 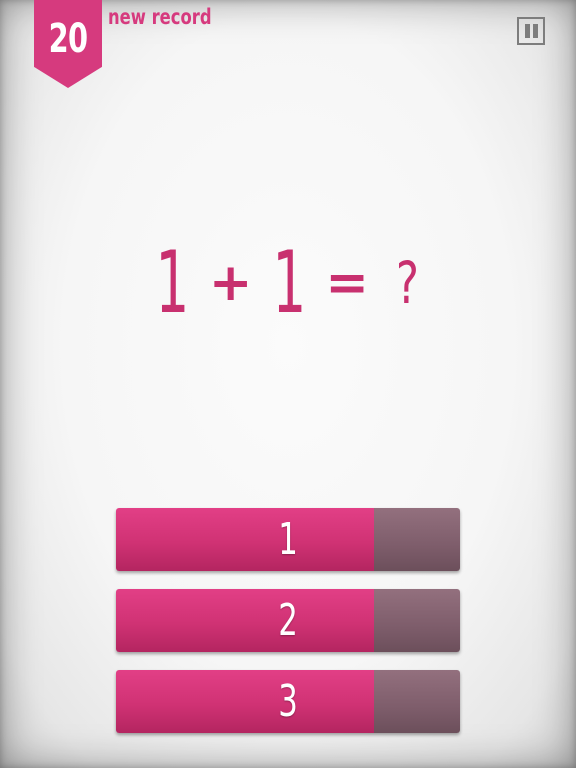 I want to click on answer-label: 2, so click(x=288, y=620).